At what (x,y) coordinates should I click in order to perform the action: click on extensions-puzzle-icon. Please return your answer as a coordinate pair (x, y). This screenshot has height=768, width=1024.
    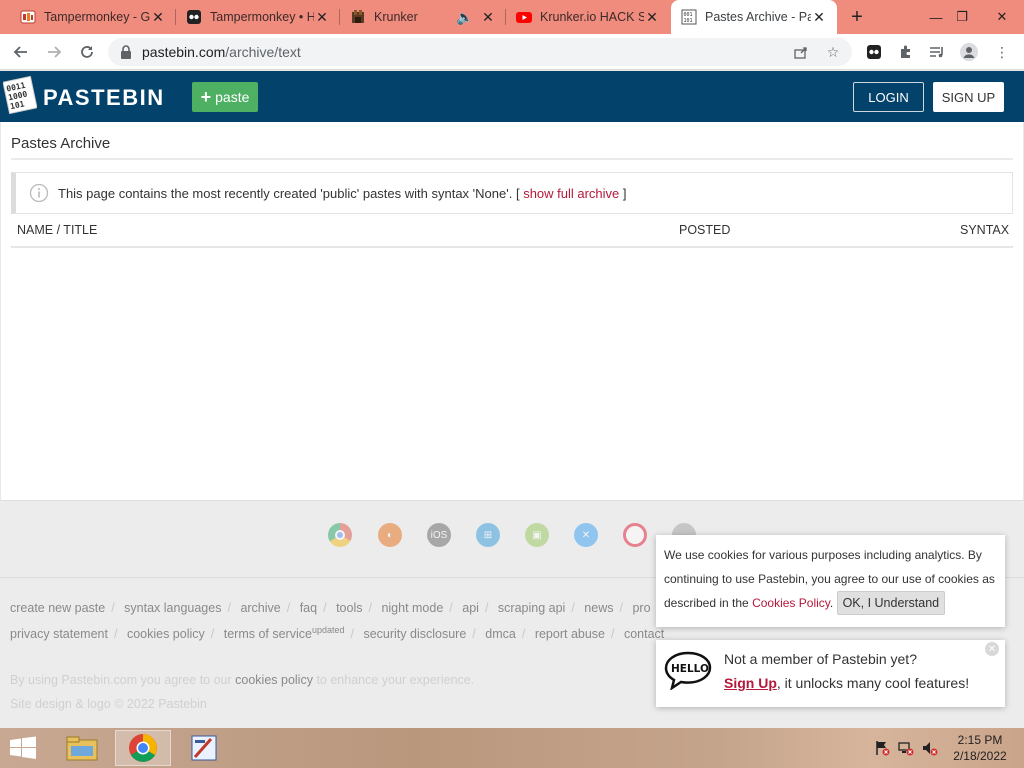
    Looking at the image, I should click on (906, 52).